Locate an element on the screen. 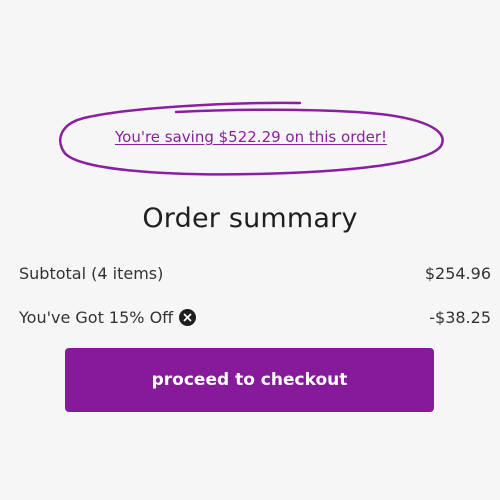  savings-link: You're saving $522.29 on this order! is located at coordinates (251, 137).